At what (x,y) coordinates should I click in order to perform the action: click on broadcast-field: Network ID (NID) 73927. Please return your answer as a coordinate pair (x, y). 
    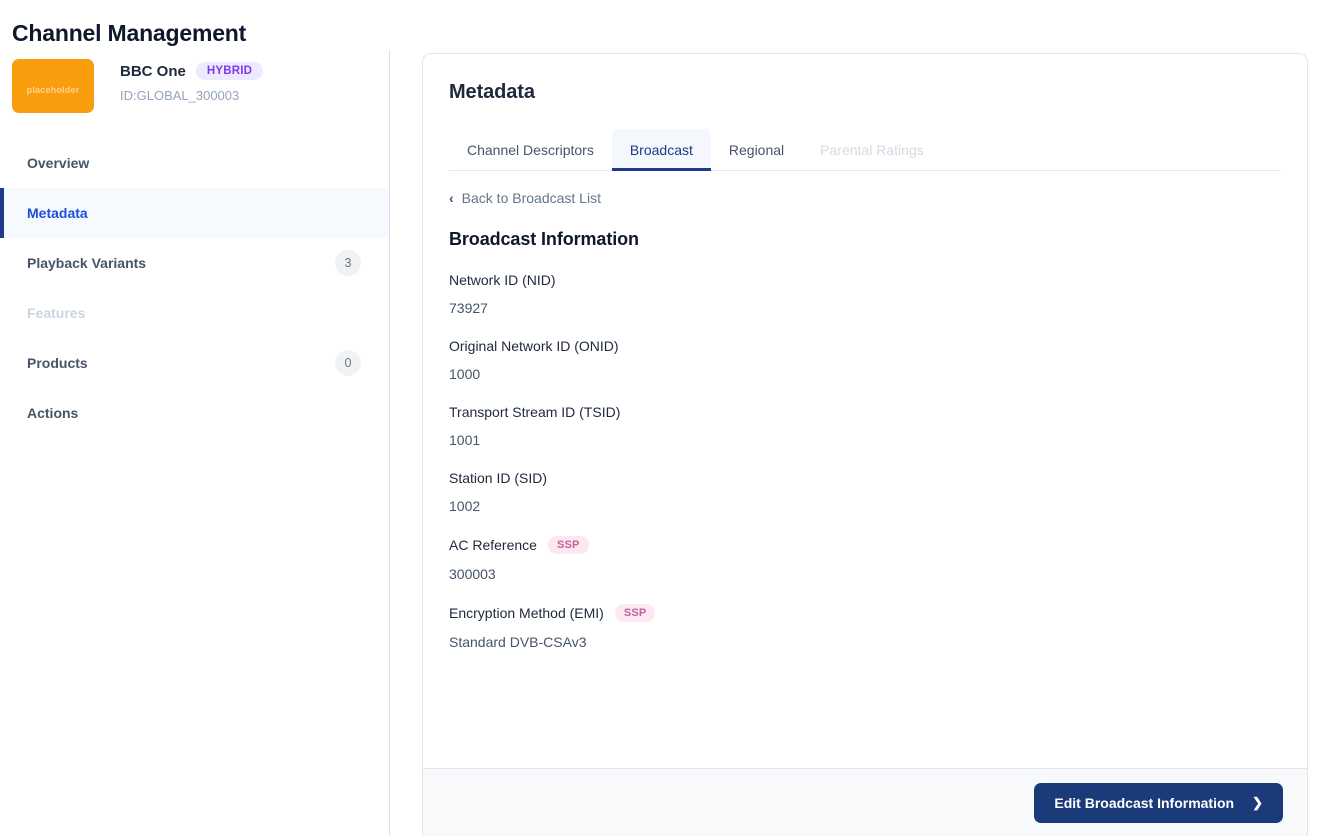
    Looking at the image, I should click on (878, 294).